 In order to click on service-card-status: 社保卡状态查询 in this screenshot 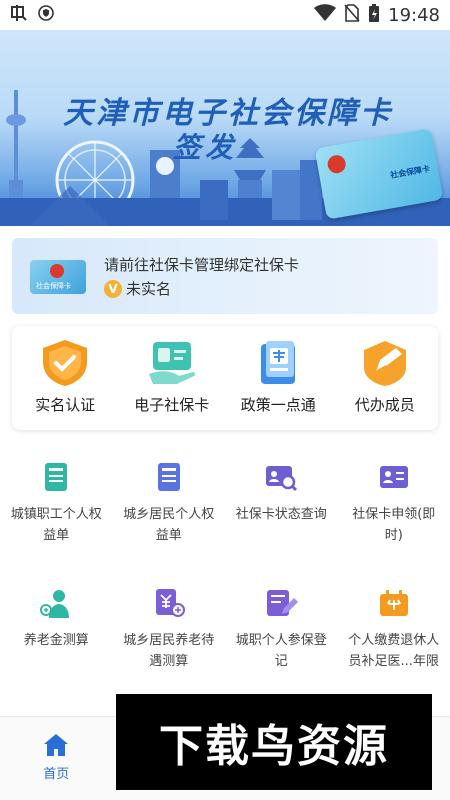, I will do `click(281, 507)`.